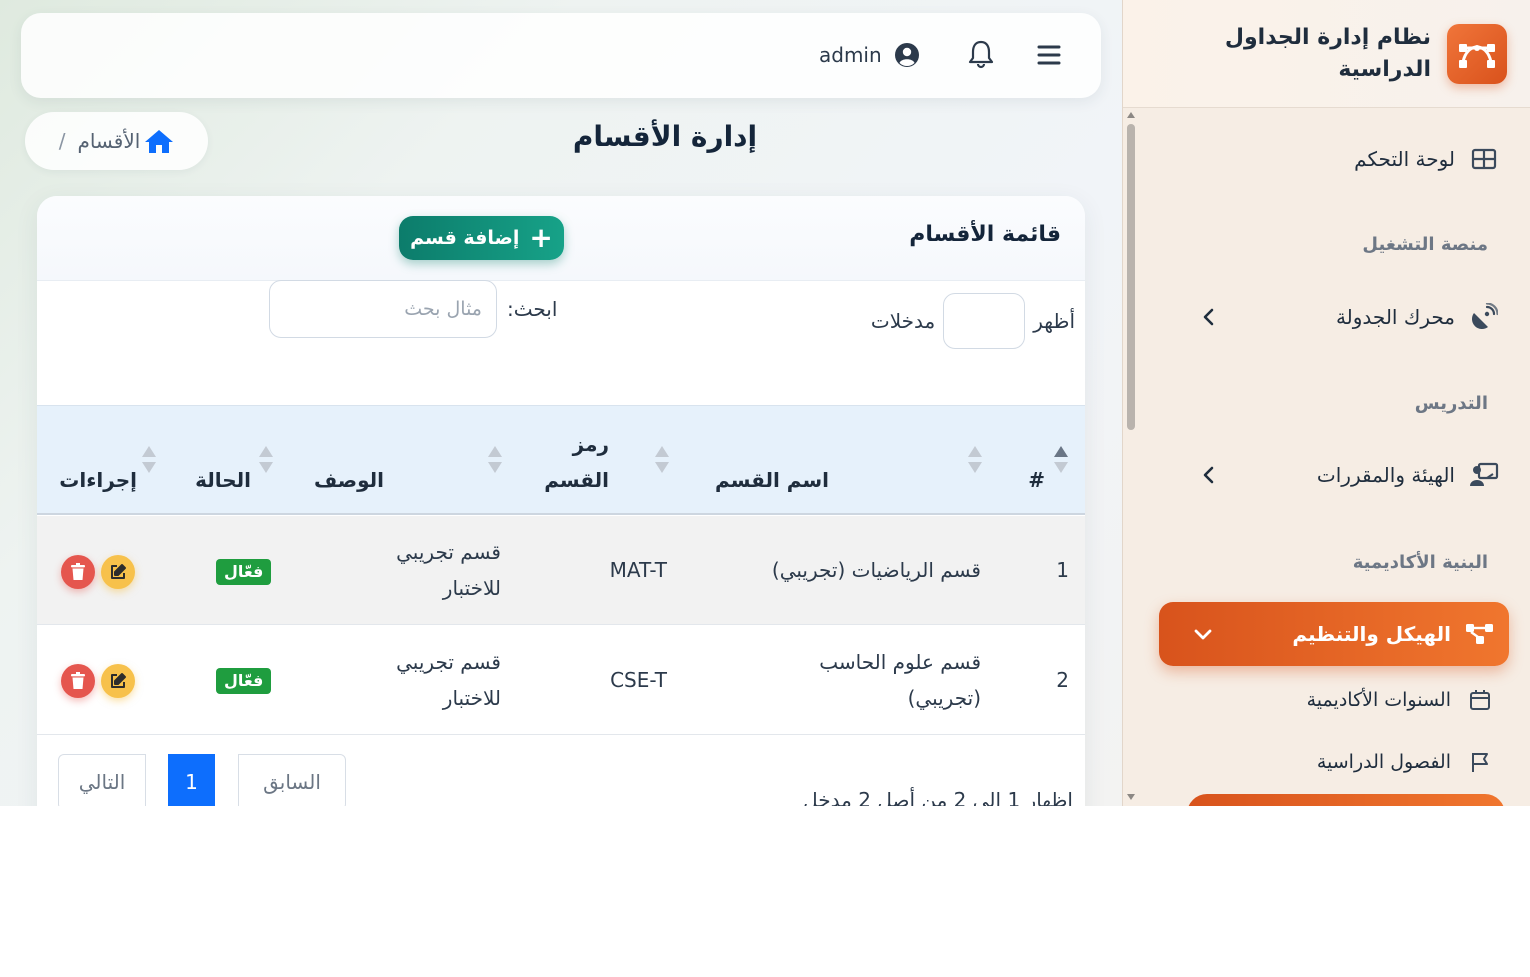 Image resolution: width=1530 pixels, height=977 pixels. I want to click on sidebar-brand: نظام إدارة الجداول الدراسية, so click(1326, 54).